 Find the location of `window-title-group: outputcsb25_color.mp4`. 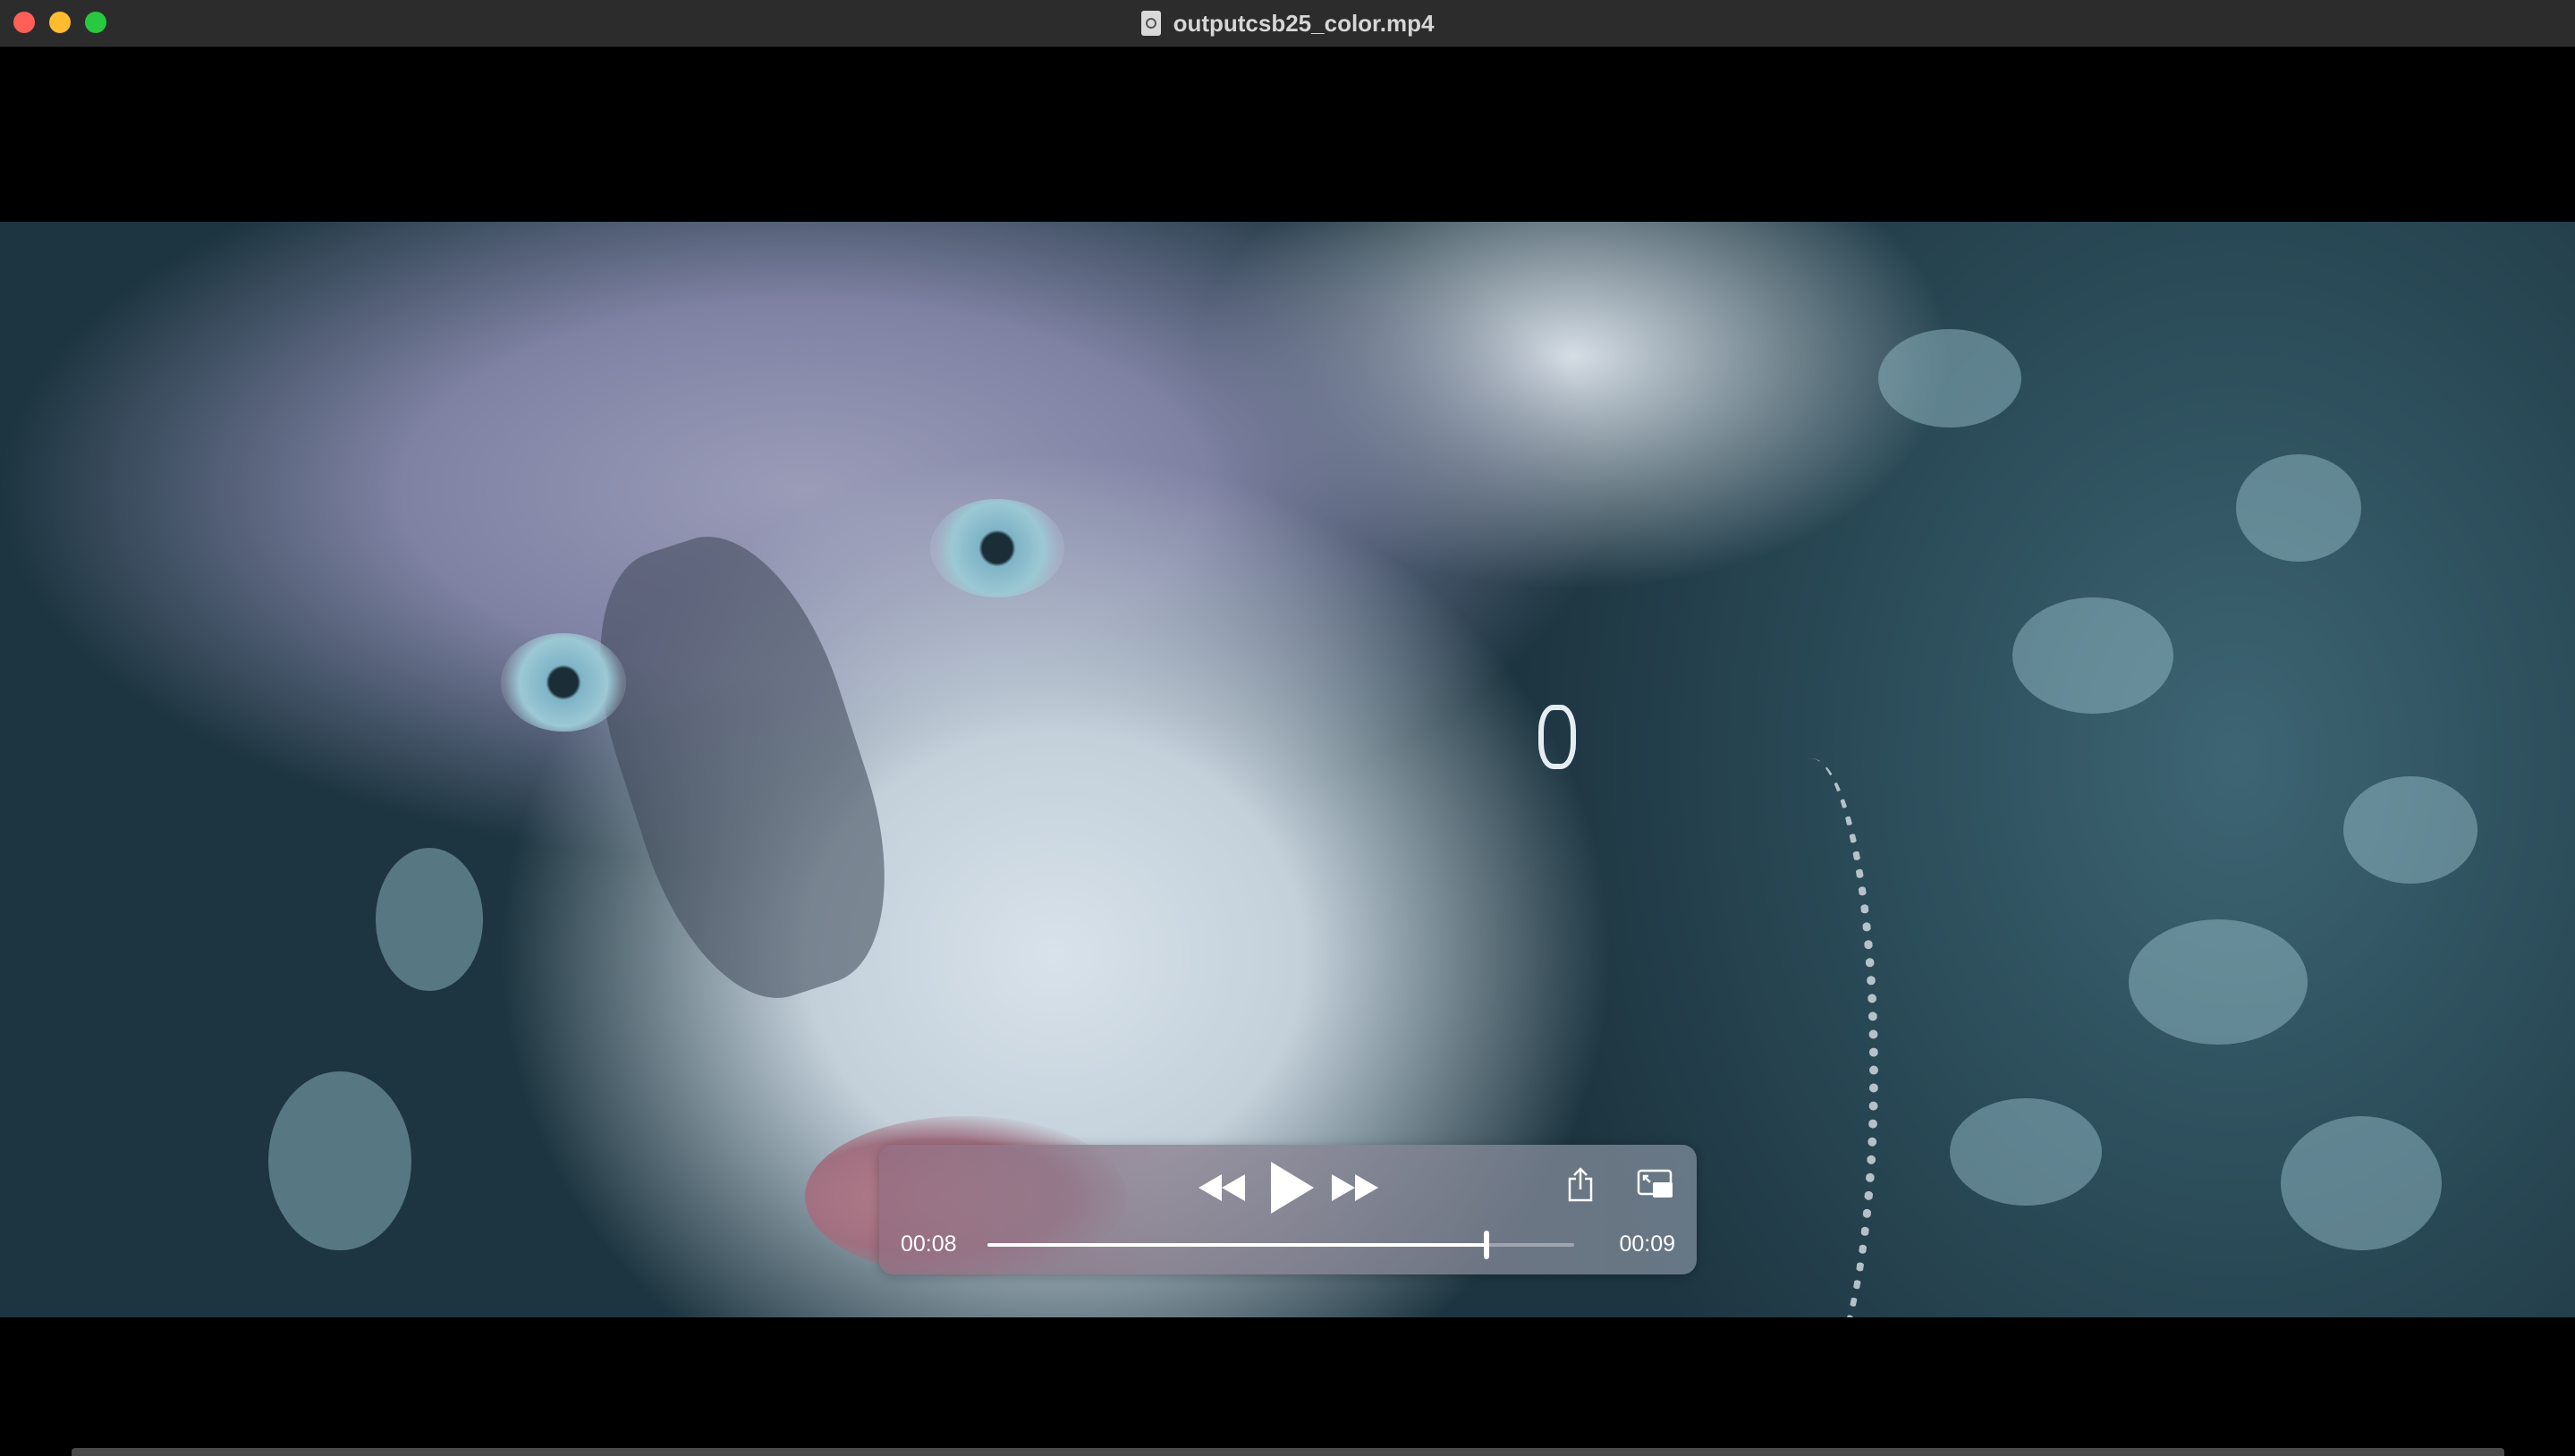

window-title-group: outputcsb25_color.mp4 is located at coordinates (1287, 23).